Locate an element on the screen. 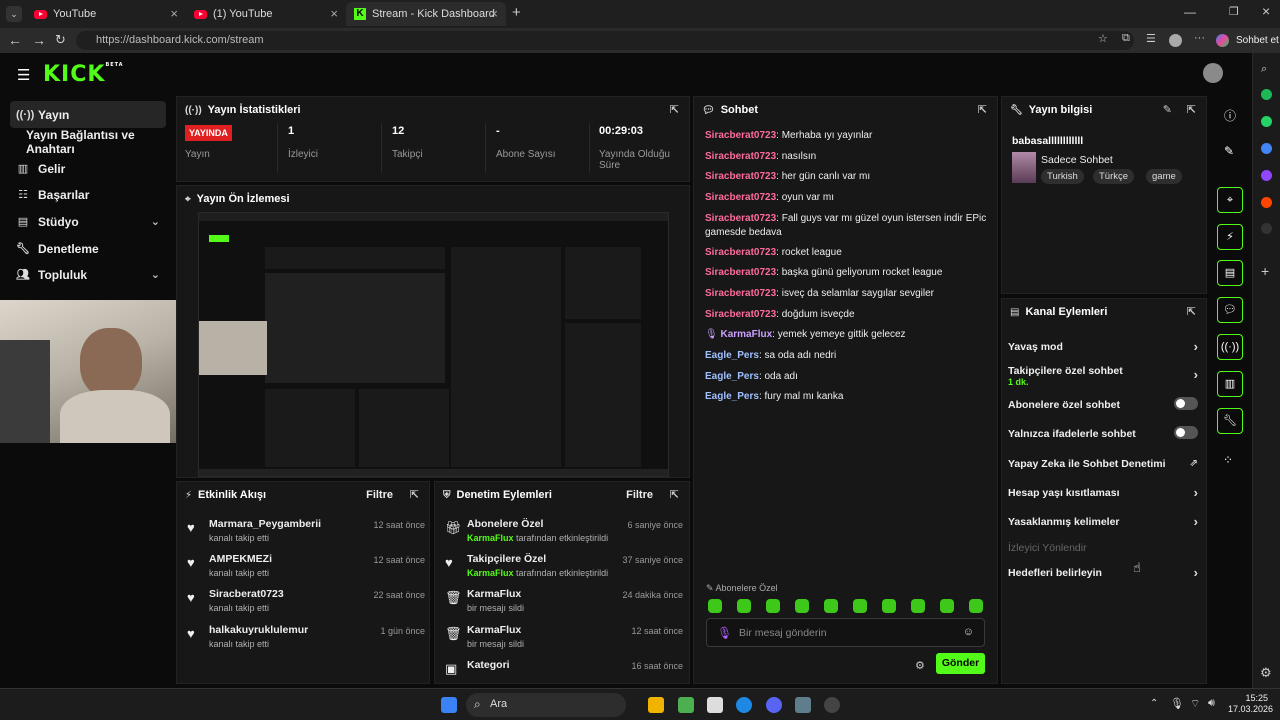 The height and width of the screenshot is (720, 1280). tool-notes-button: ▤ is located at coordinates (1230, 273).